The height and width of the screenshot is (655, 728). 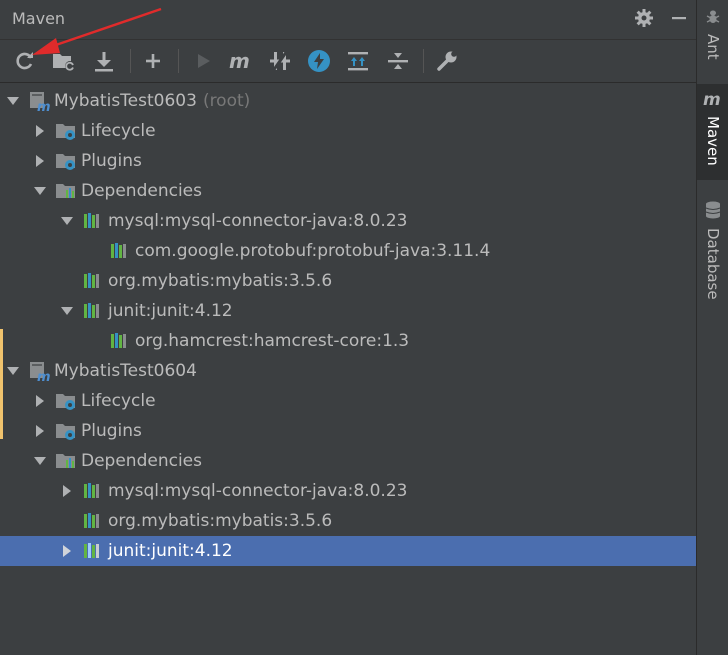 I want to click on side-tab-label: Maven, so click(x=713, y=141).